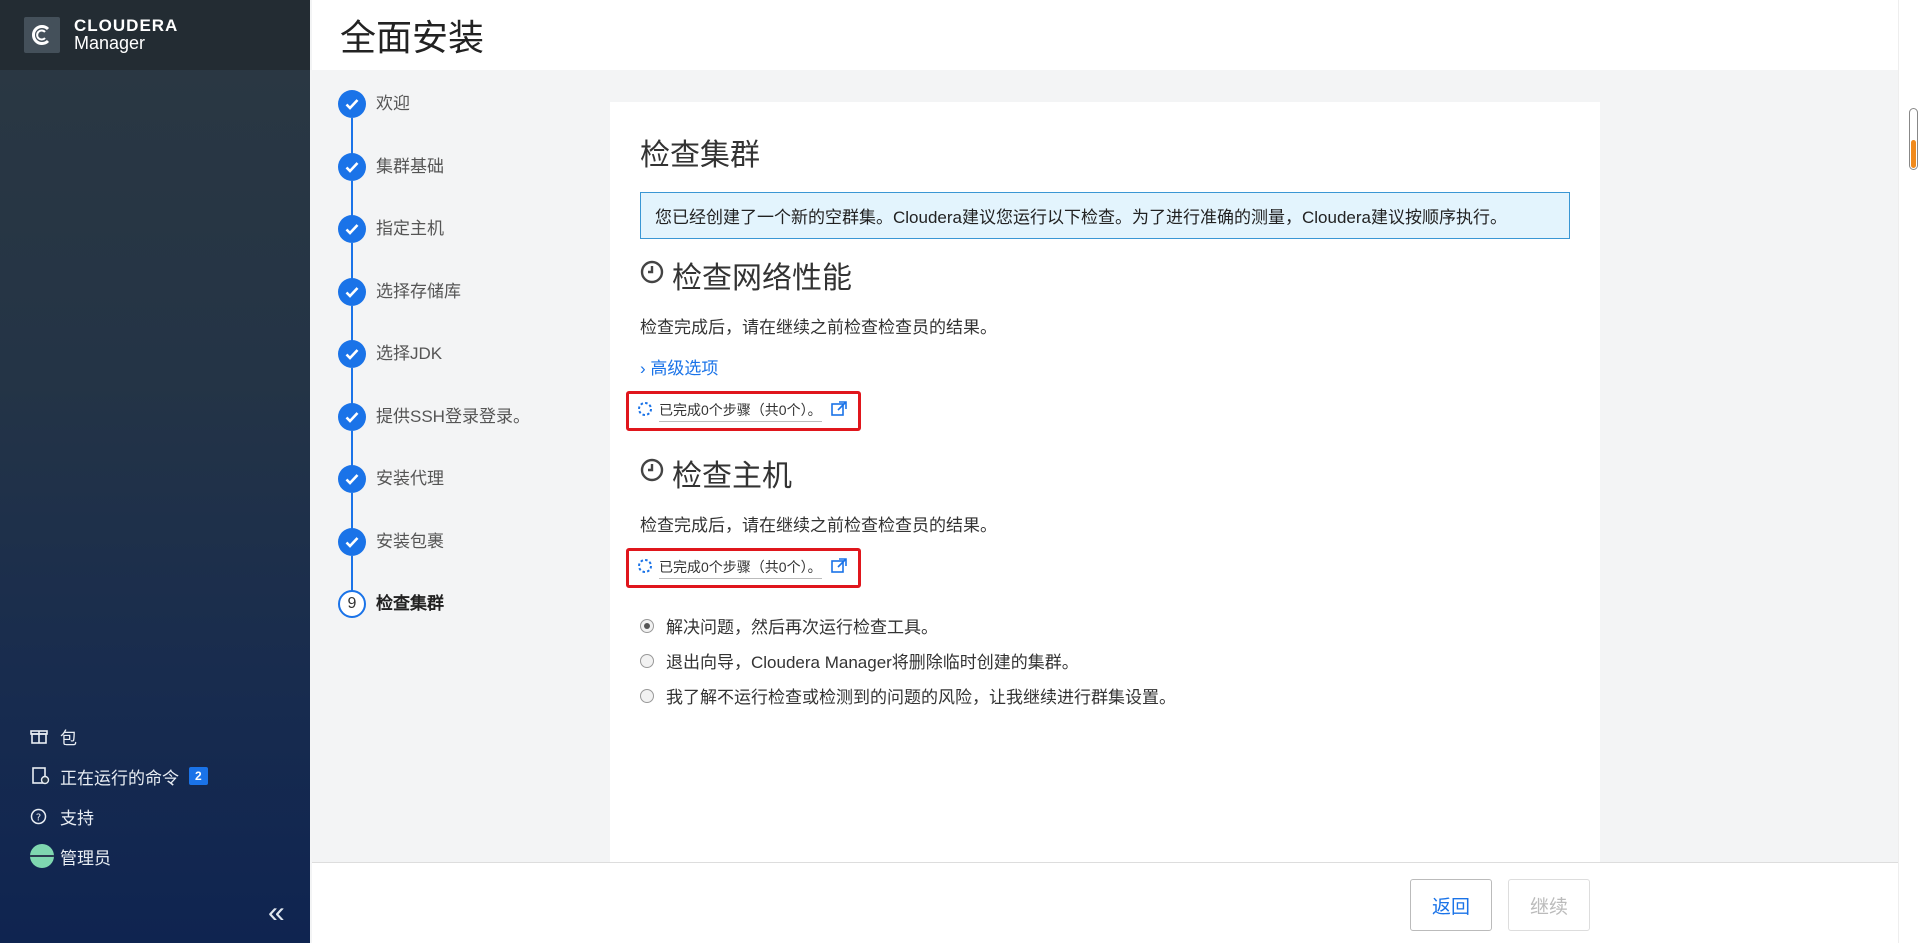 Image resolution: width=1920 pixels, height=943 pixels. I want to click on commands-icon, so click(42, 776).